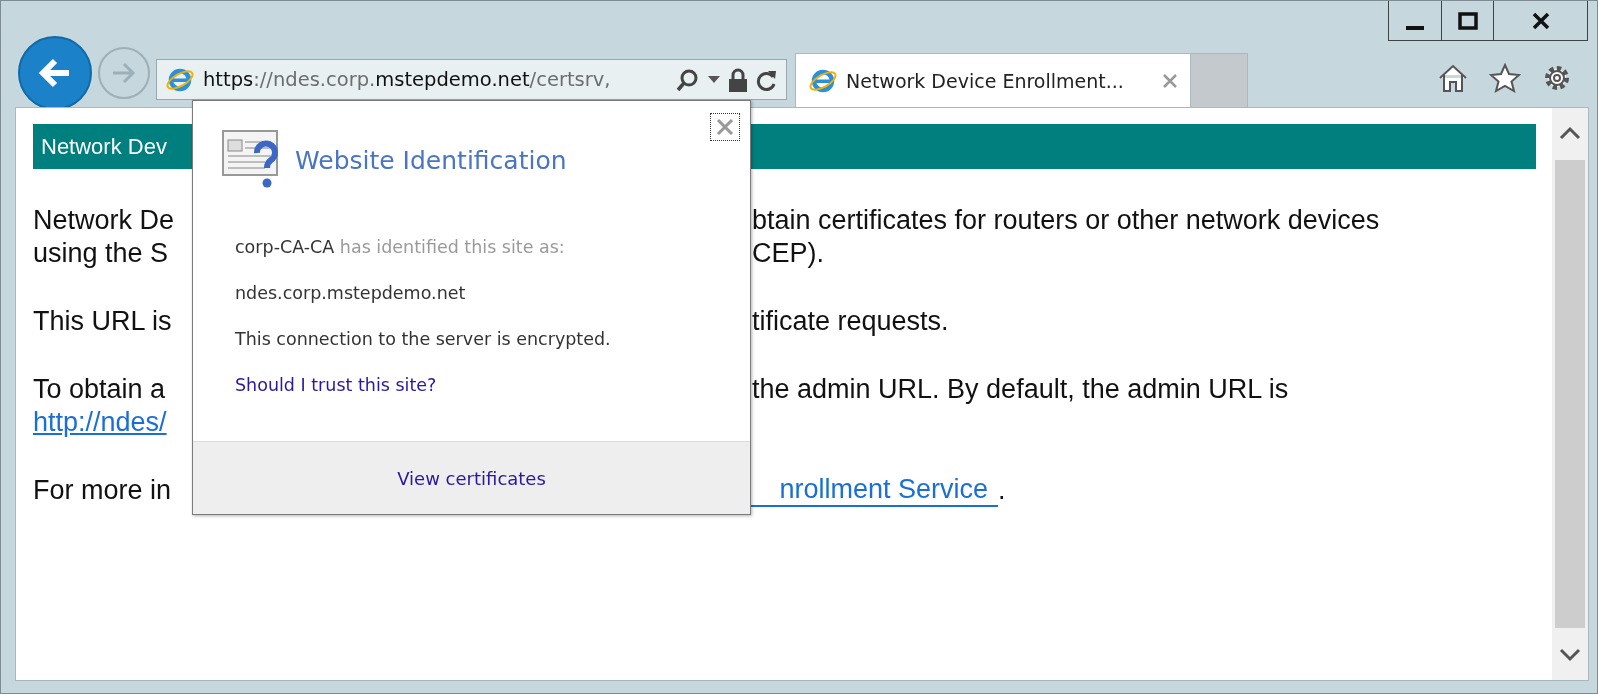  I want to click on search-icon, so click(688, 79).